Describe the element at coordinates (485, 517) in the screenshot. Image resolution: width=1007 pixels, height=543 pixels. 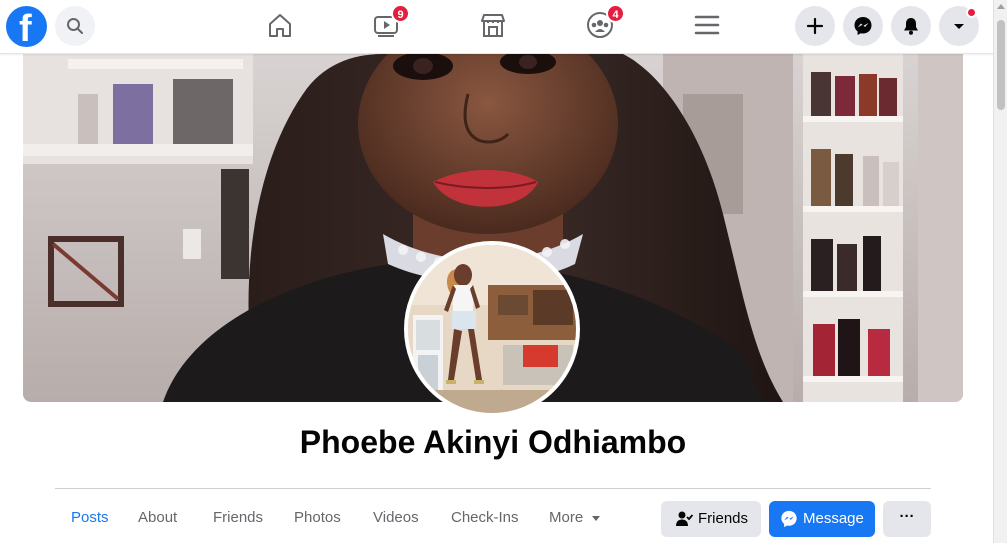
I see `tab-check-ins: Check-Ins` at that location.